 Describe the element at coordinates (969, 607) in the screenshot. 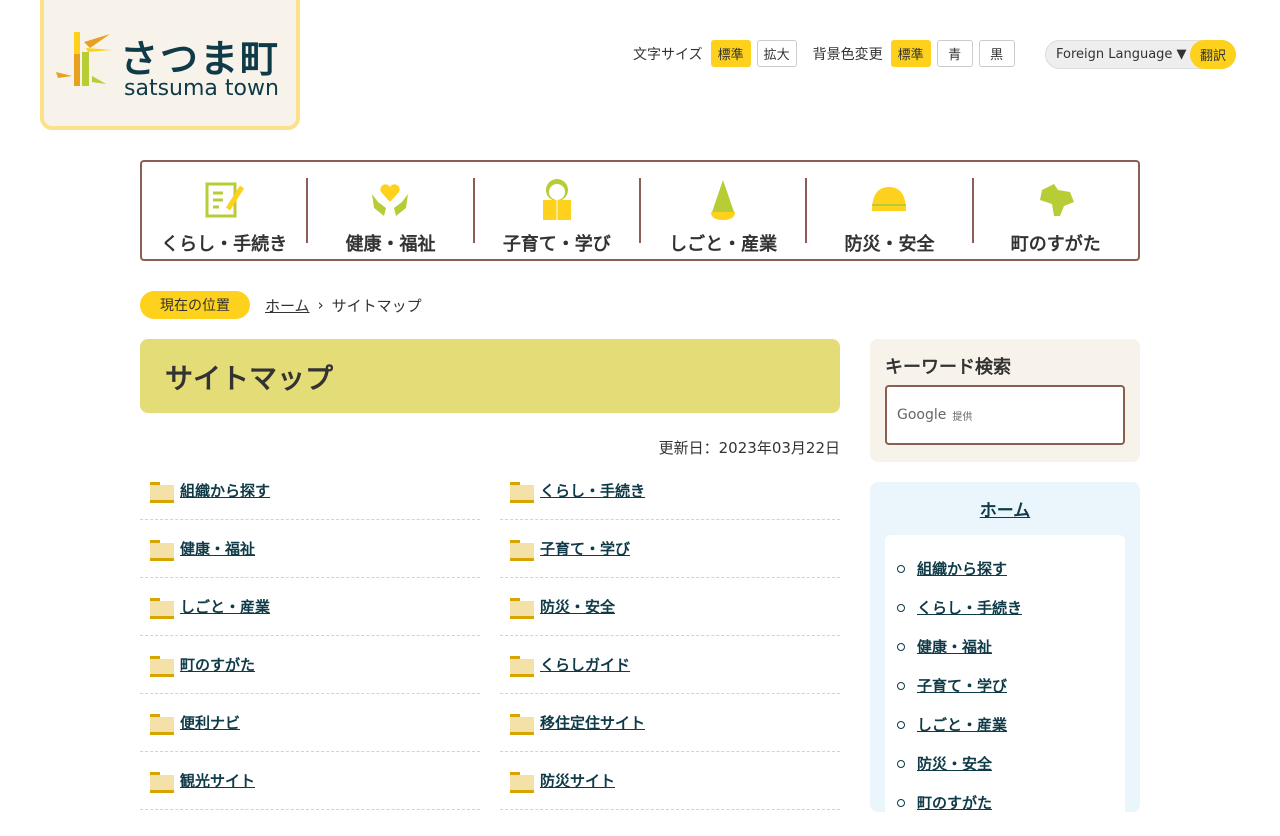

I see `side-menu-link: くらし・手続き` at that location.